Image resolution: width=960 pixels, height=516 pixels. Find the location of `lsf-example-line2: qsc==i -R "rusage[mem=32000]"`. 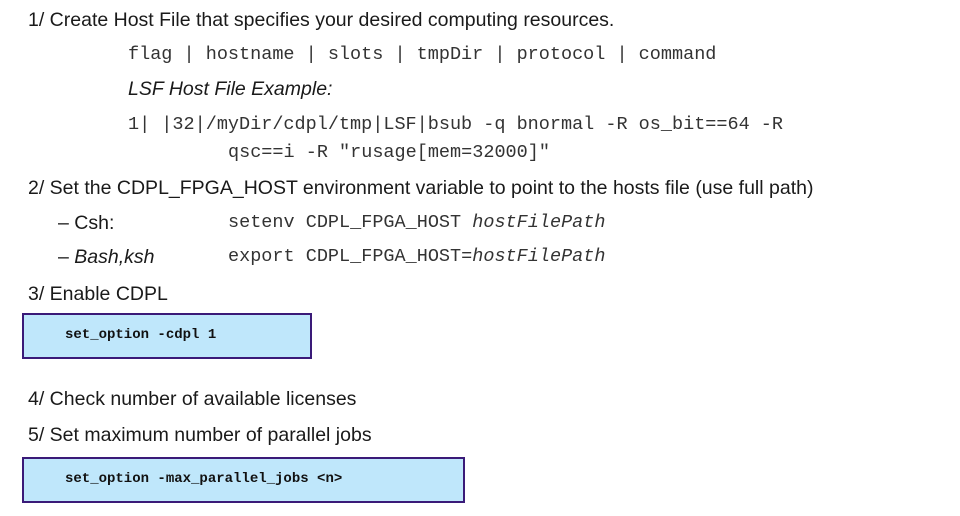

lsf-example-line2: qsc==i -R "rusage[mem=32000]" is located at coordinates (389, 152).